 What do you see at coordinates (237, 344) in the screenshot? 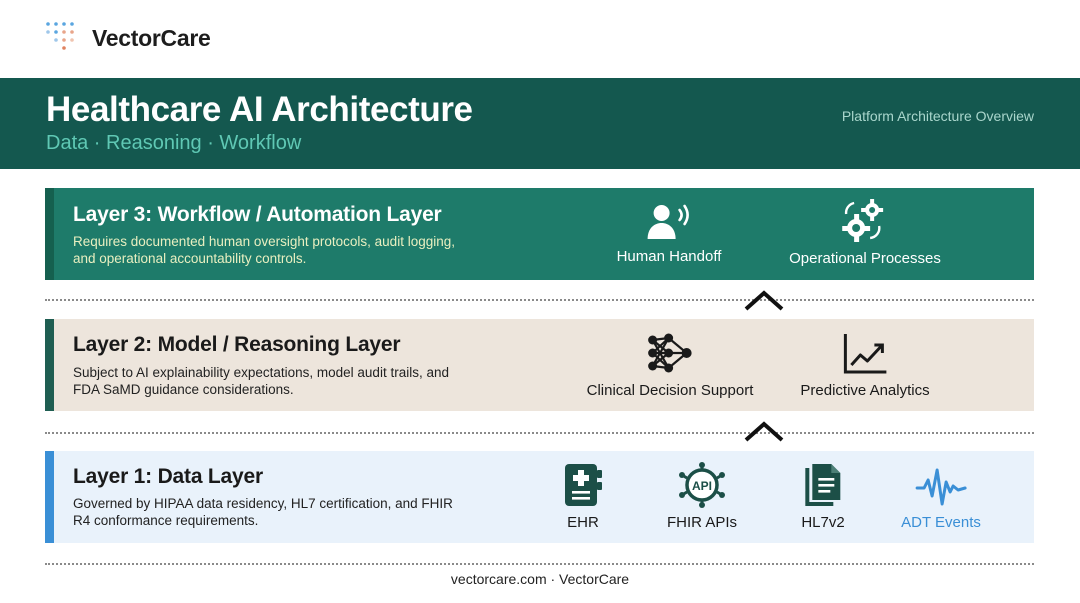
I see `layer-title: Layer 2: Model / Reasoning Layer` at bounding box center [237, 344].